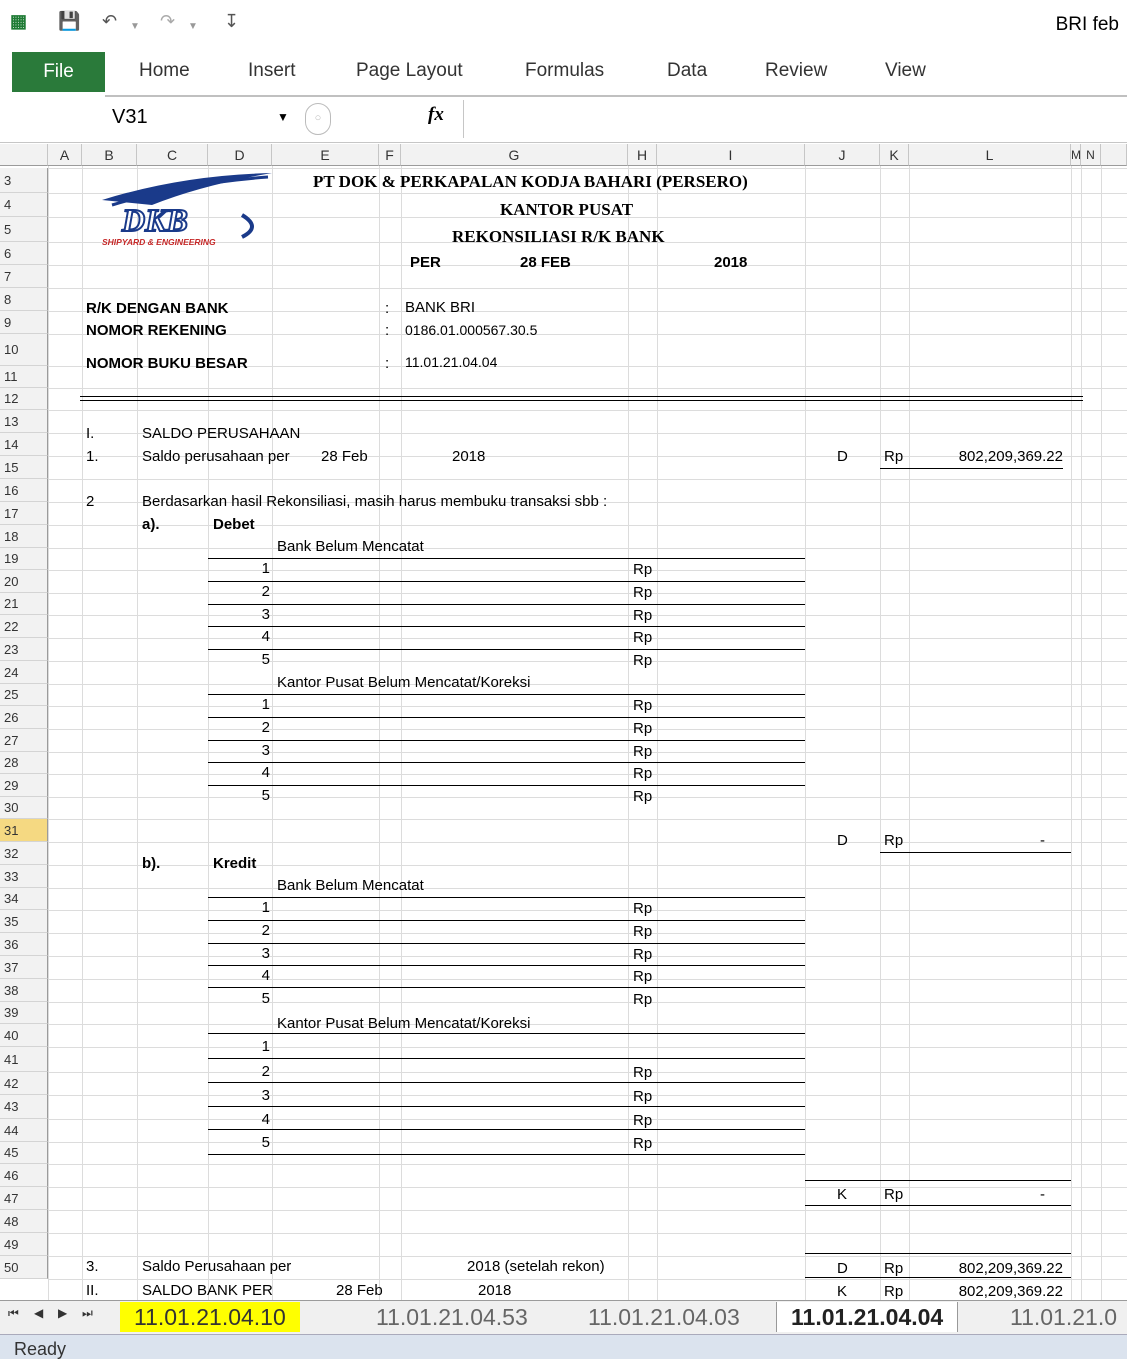 The height and width of the screenshot is (1360, 1127). Describe the element at coordinates (38, 1313) in the screenshot. I see `prev-sheet-icon: ◀` at that location.